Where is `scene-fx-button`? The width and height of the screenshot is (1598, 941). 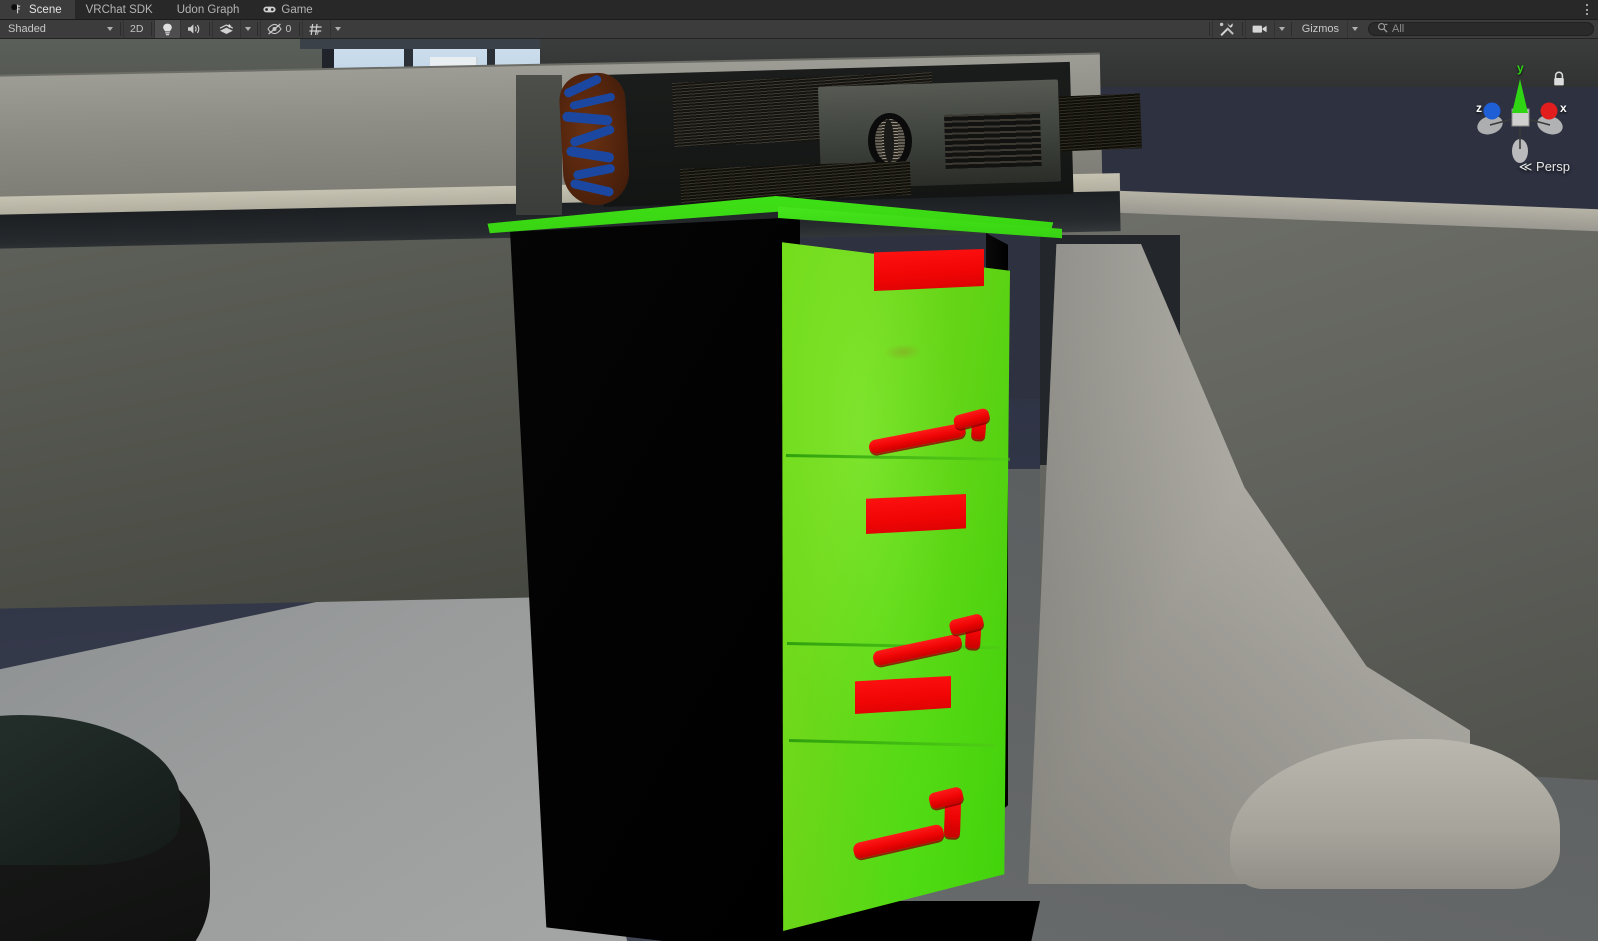
scene-fx-button is located at coordinates (226, 29).